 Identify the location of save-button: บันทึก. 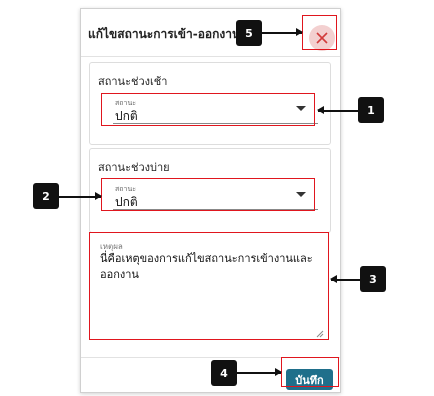
(309, 379).